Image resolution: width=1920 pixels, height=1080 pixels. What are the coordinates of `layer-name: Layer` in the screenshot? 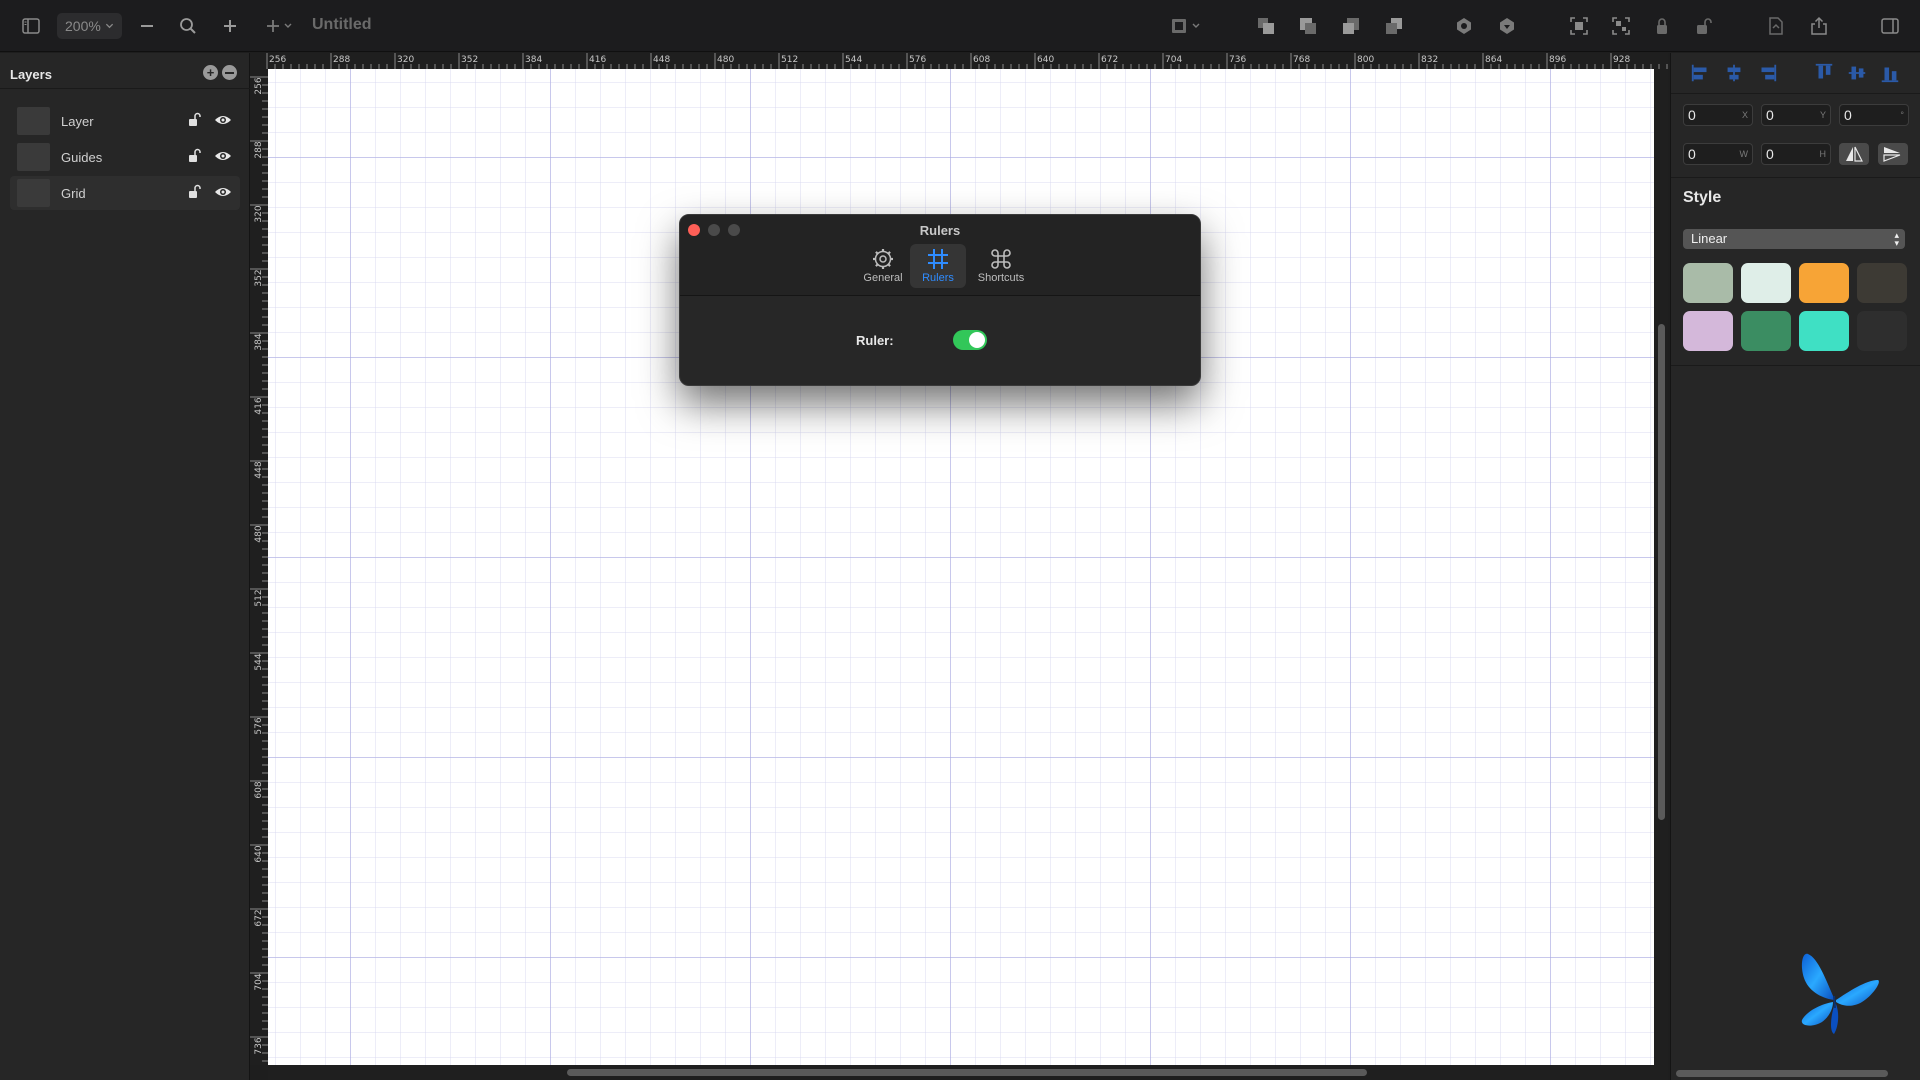 It's located at (77, 121).